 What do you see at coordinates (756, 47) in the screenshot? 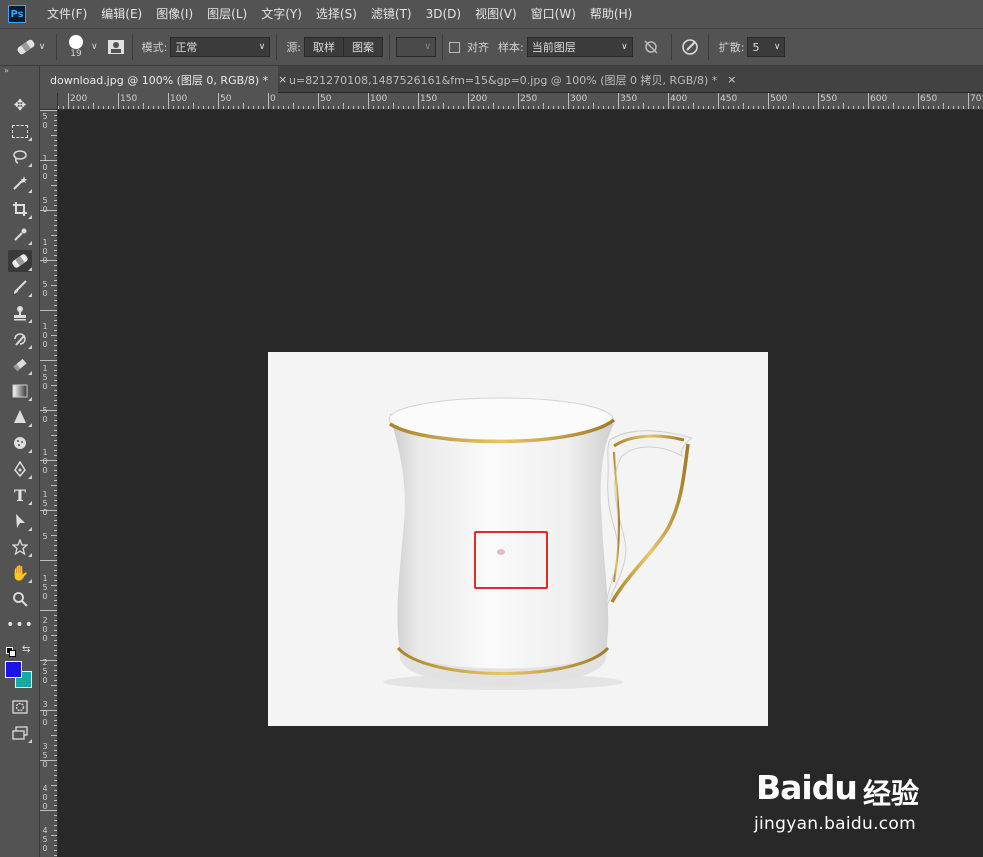
I see `diffusion-value: 5` at bounding box center [756, 47].